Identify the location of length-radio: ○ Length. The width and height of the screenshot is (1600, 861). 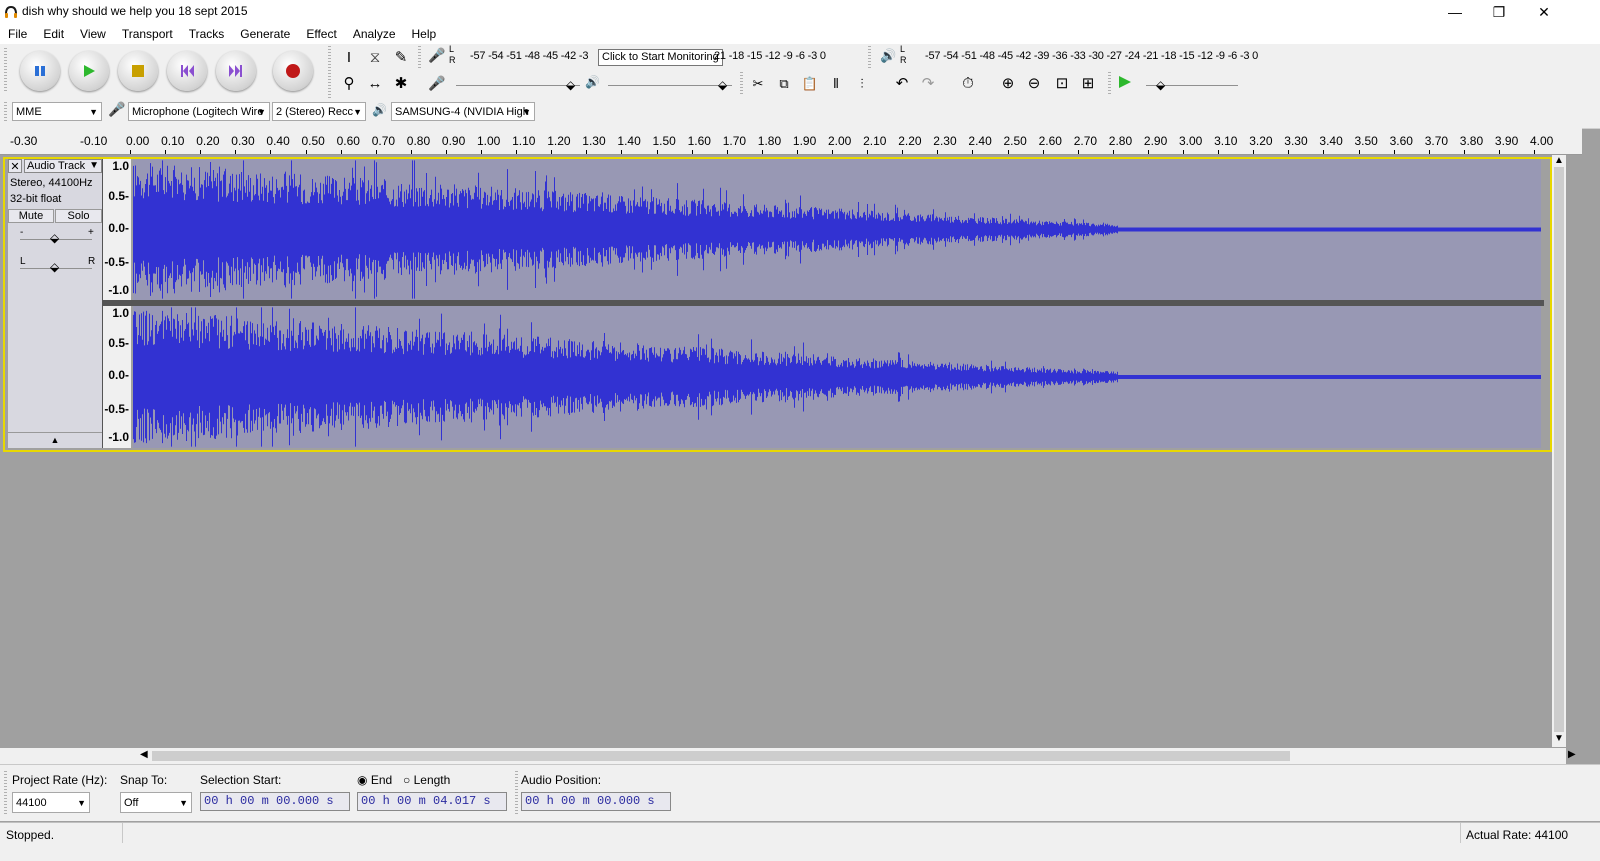
(426, 780).